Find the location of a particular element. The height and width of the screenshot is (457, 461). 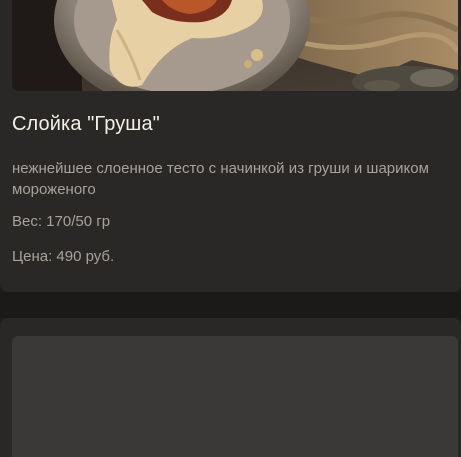

product-price: Цена: 490 руб. is located at coordinates (63, 256).